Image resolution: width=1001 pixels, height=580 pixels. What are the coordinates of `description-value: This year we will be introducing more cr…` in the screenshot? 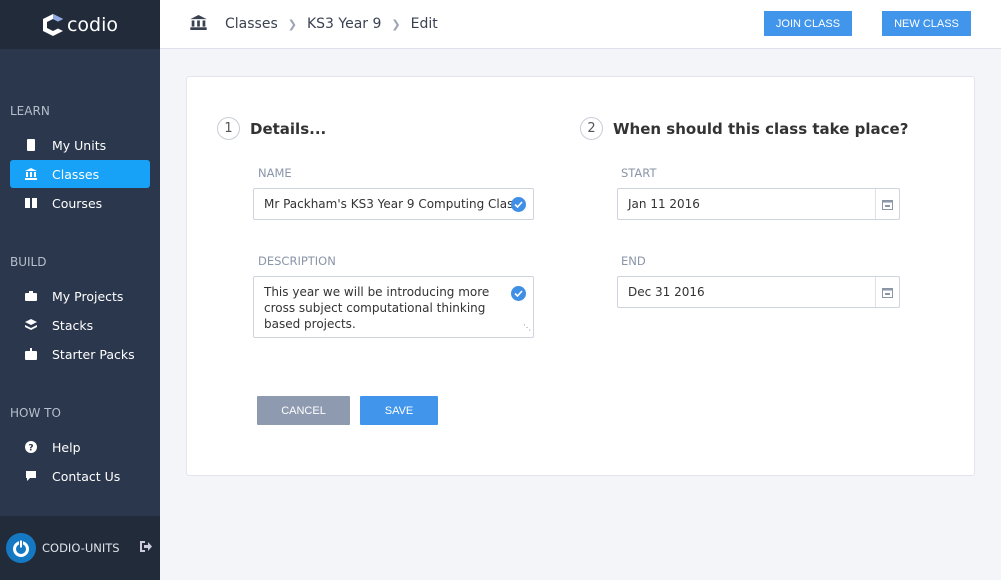 It's located at (377, 308).